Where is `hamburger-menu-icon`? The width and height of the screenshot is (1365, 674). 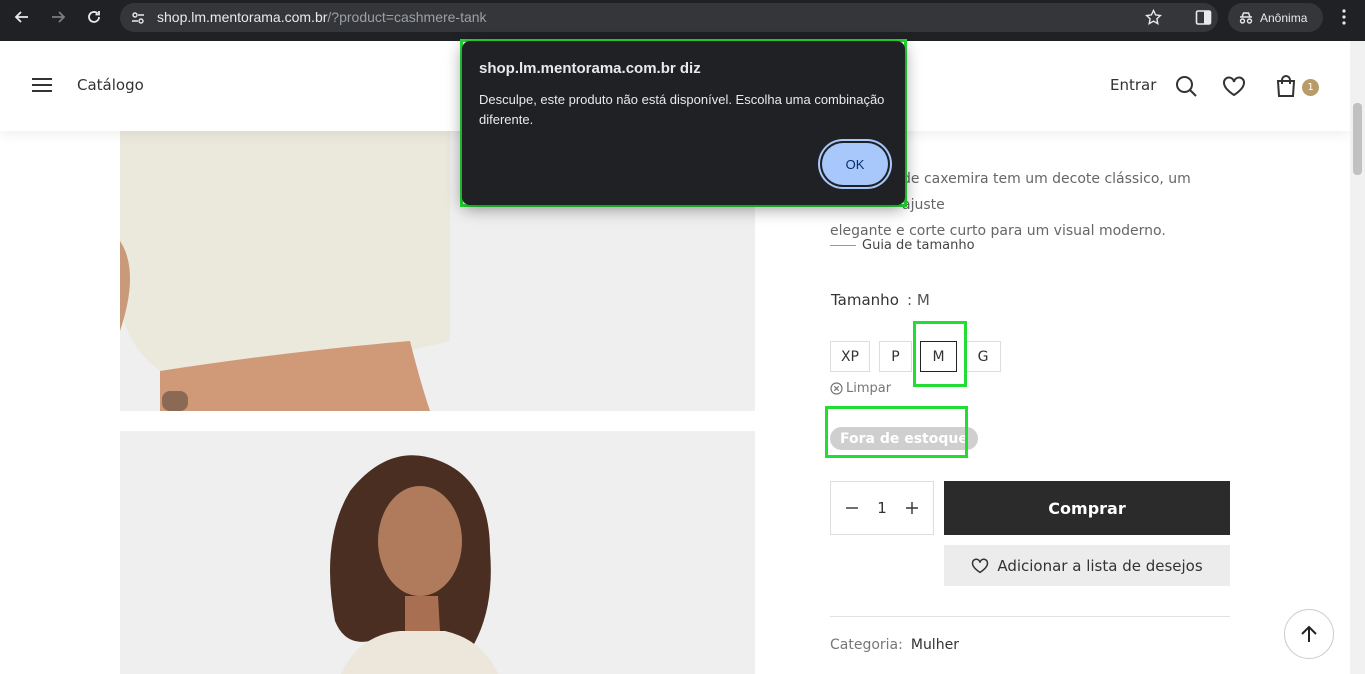 hamburger-menu-icon is located at coordinates (42, 87).